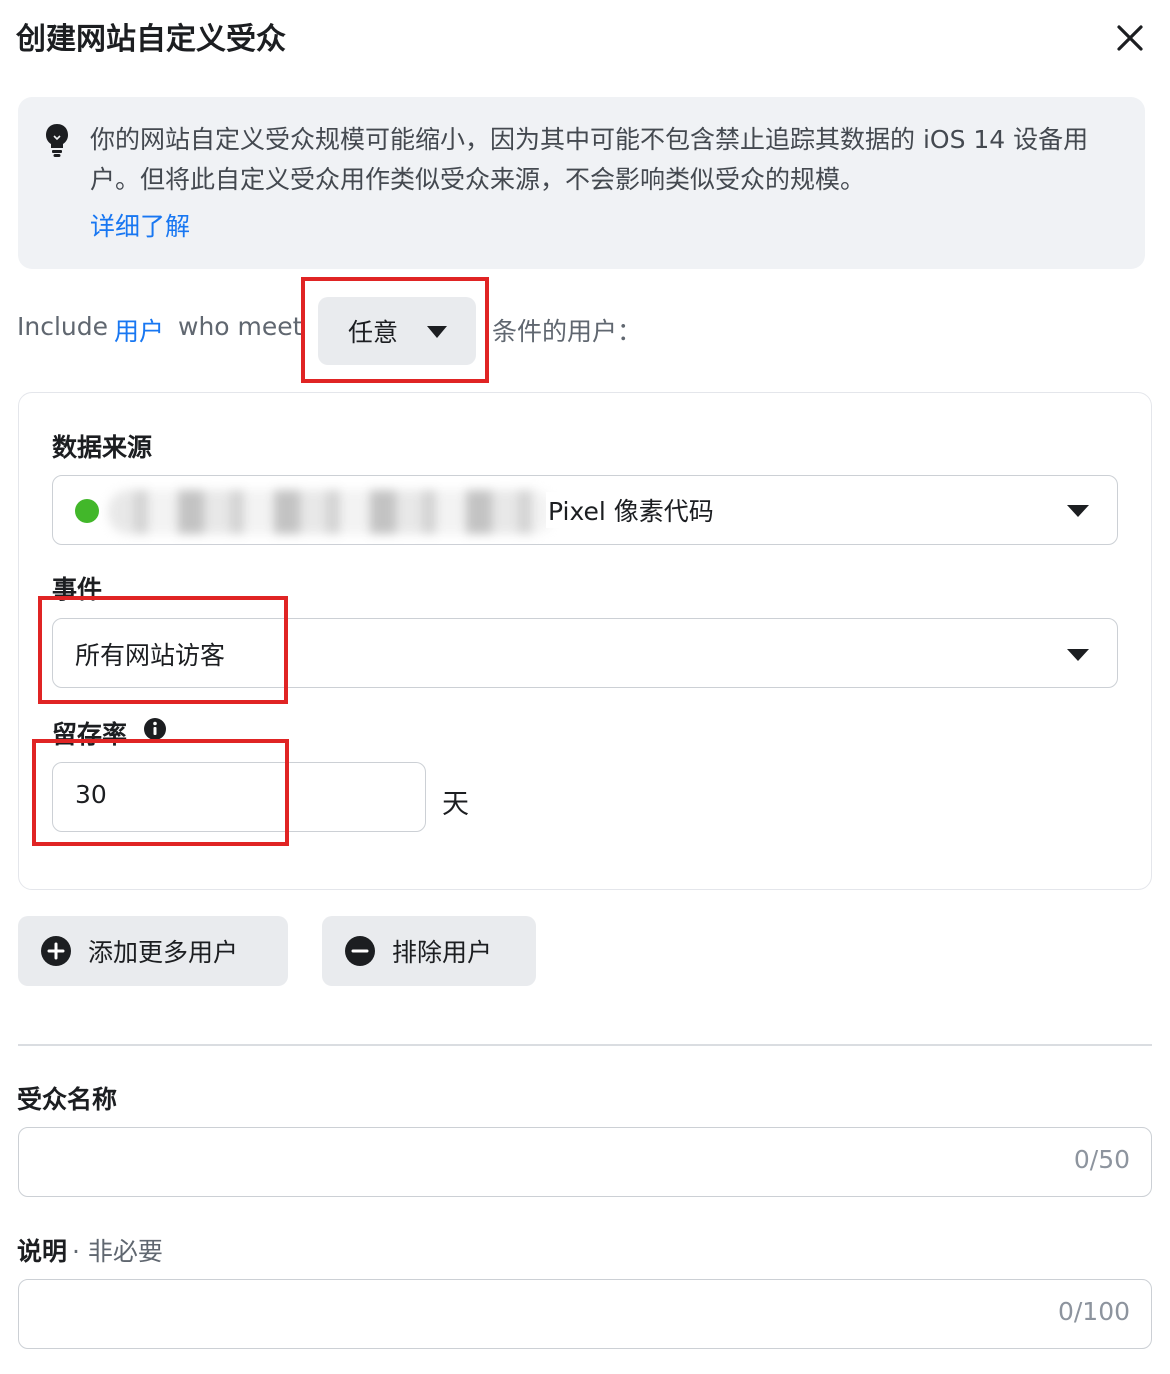  I want to click on description-input, so click(585, 1314).